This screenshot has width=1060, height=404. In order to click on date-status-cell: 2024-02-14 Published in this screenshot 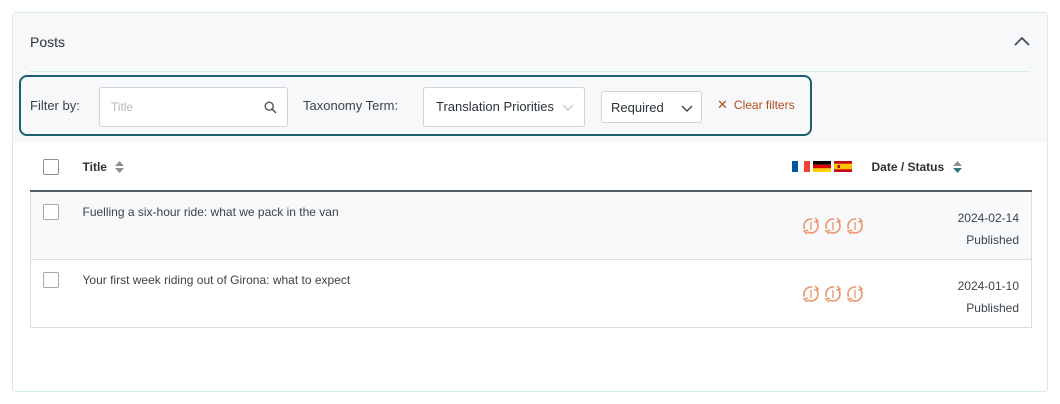, I will do `click(951, 225)`.